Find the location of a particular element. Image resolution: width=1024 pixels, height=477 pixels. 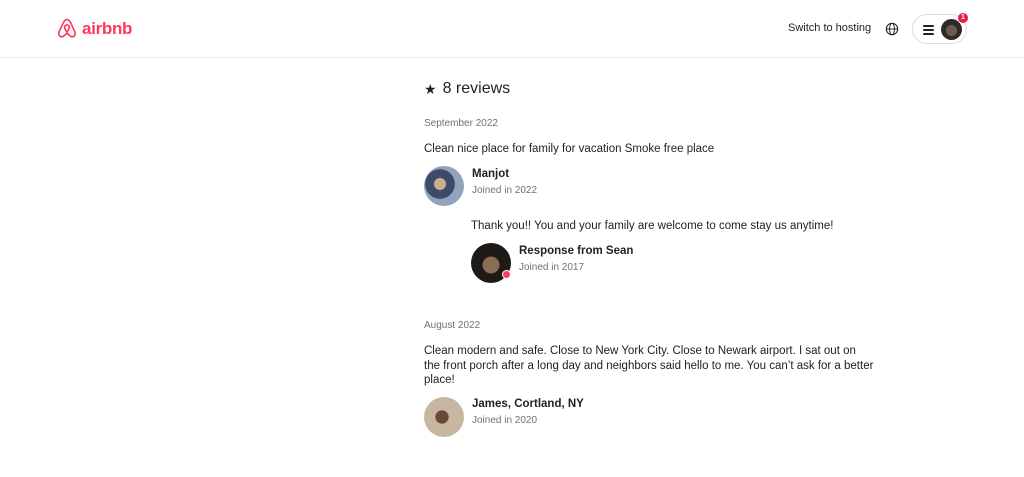

user-menu-button: 1 is located at coordinates (940, 28).